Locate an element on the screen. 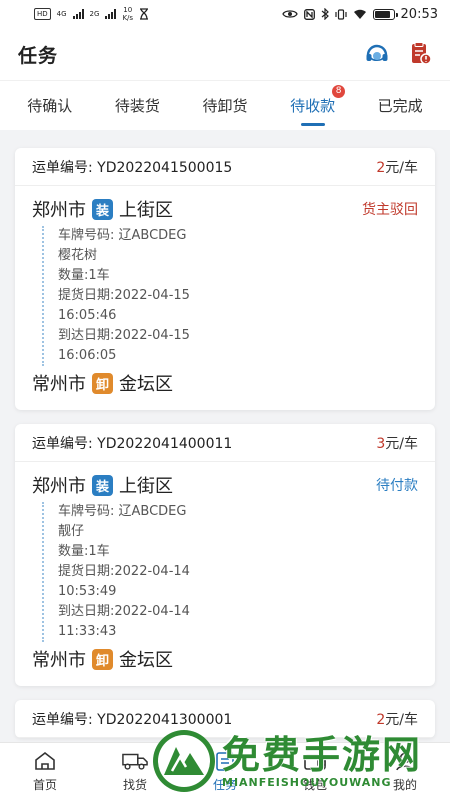  nfc-icon is located at coordinates (309, 14).